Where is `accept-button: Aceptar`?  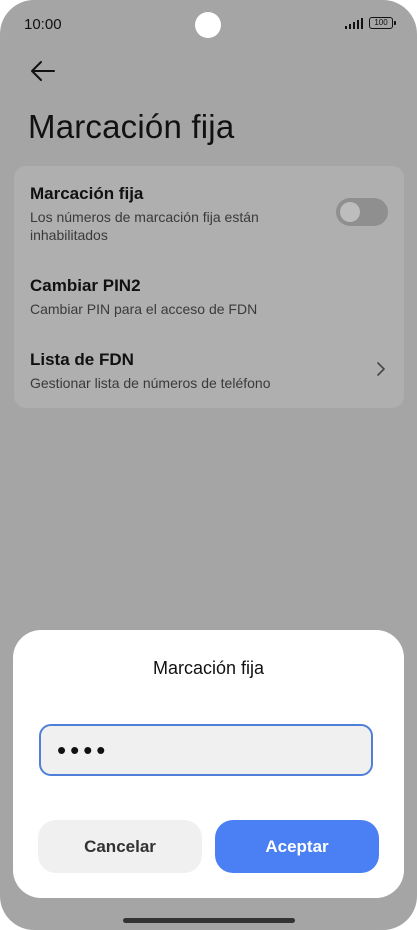
accept-button: Aceptar is located at coordinates (297, 846).